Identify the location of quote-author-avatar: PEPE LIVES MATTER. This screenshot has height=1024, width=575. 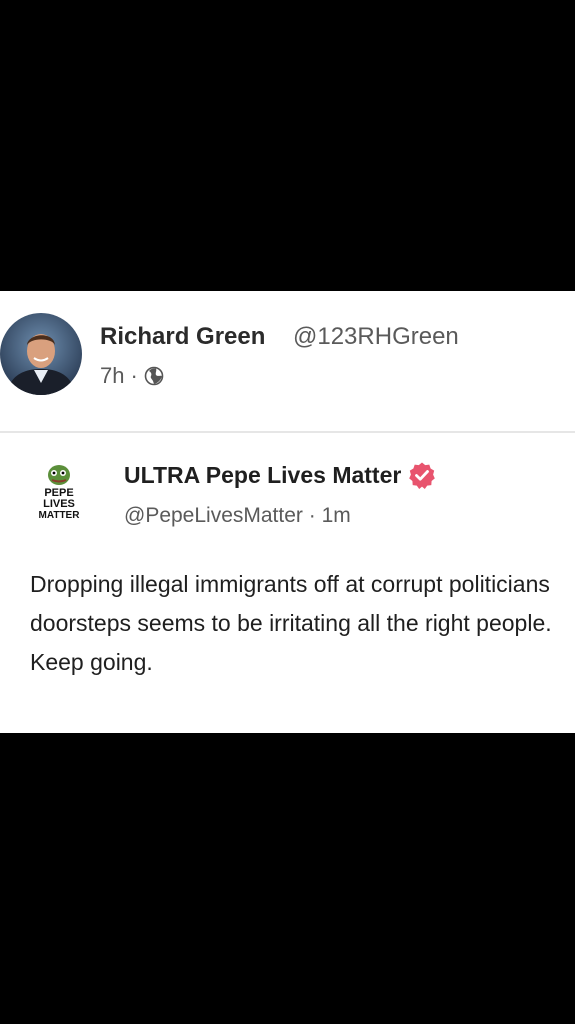
(59, 495).